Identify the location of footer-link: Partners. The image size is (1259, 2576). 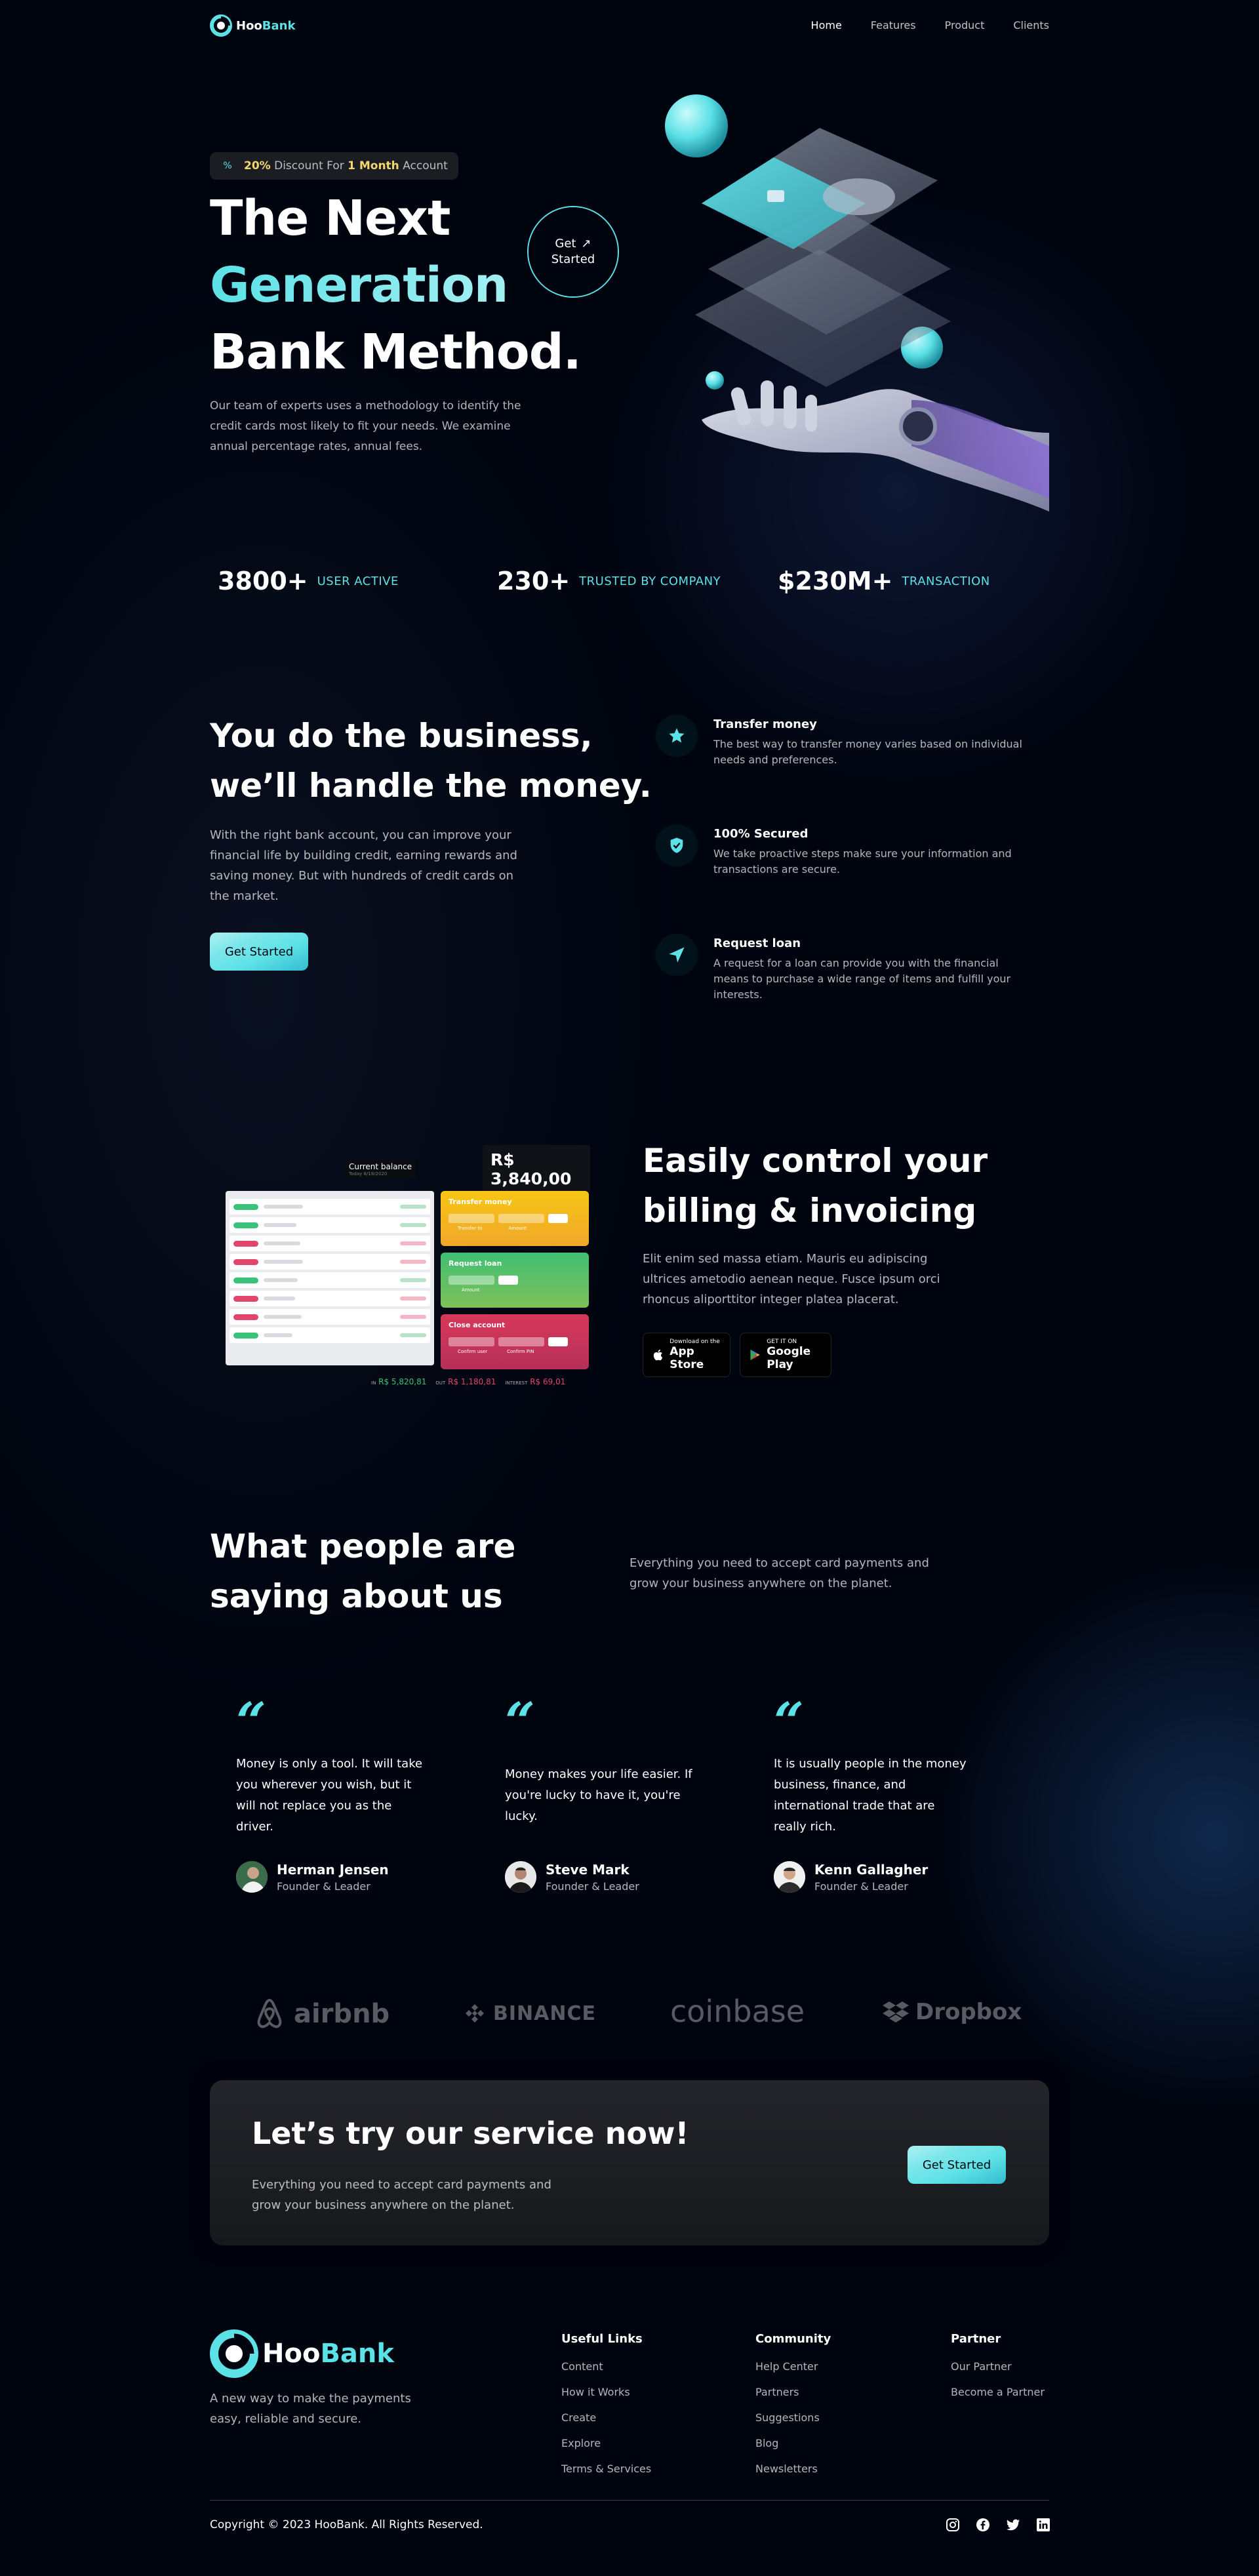
(793, 2392).